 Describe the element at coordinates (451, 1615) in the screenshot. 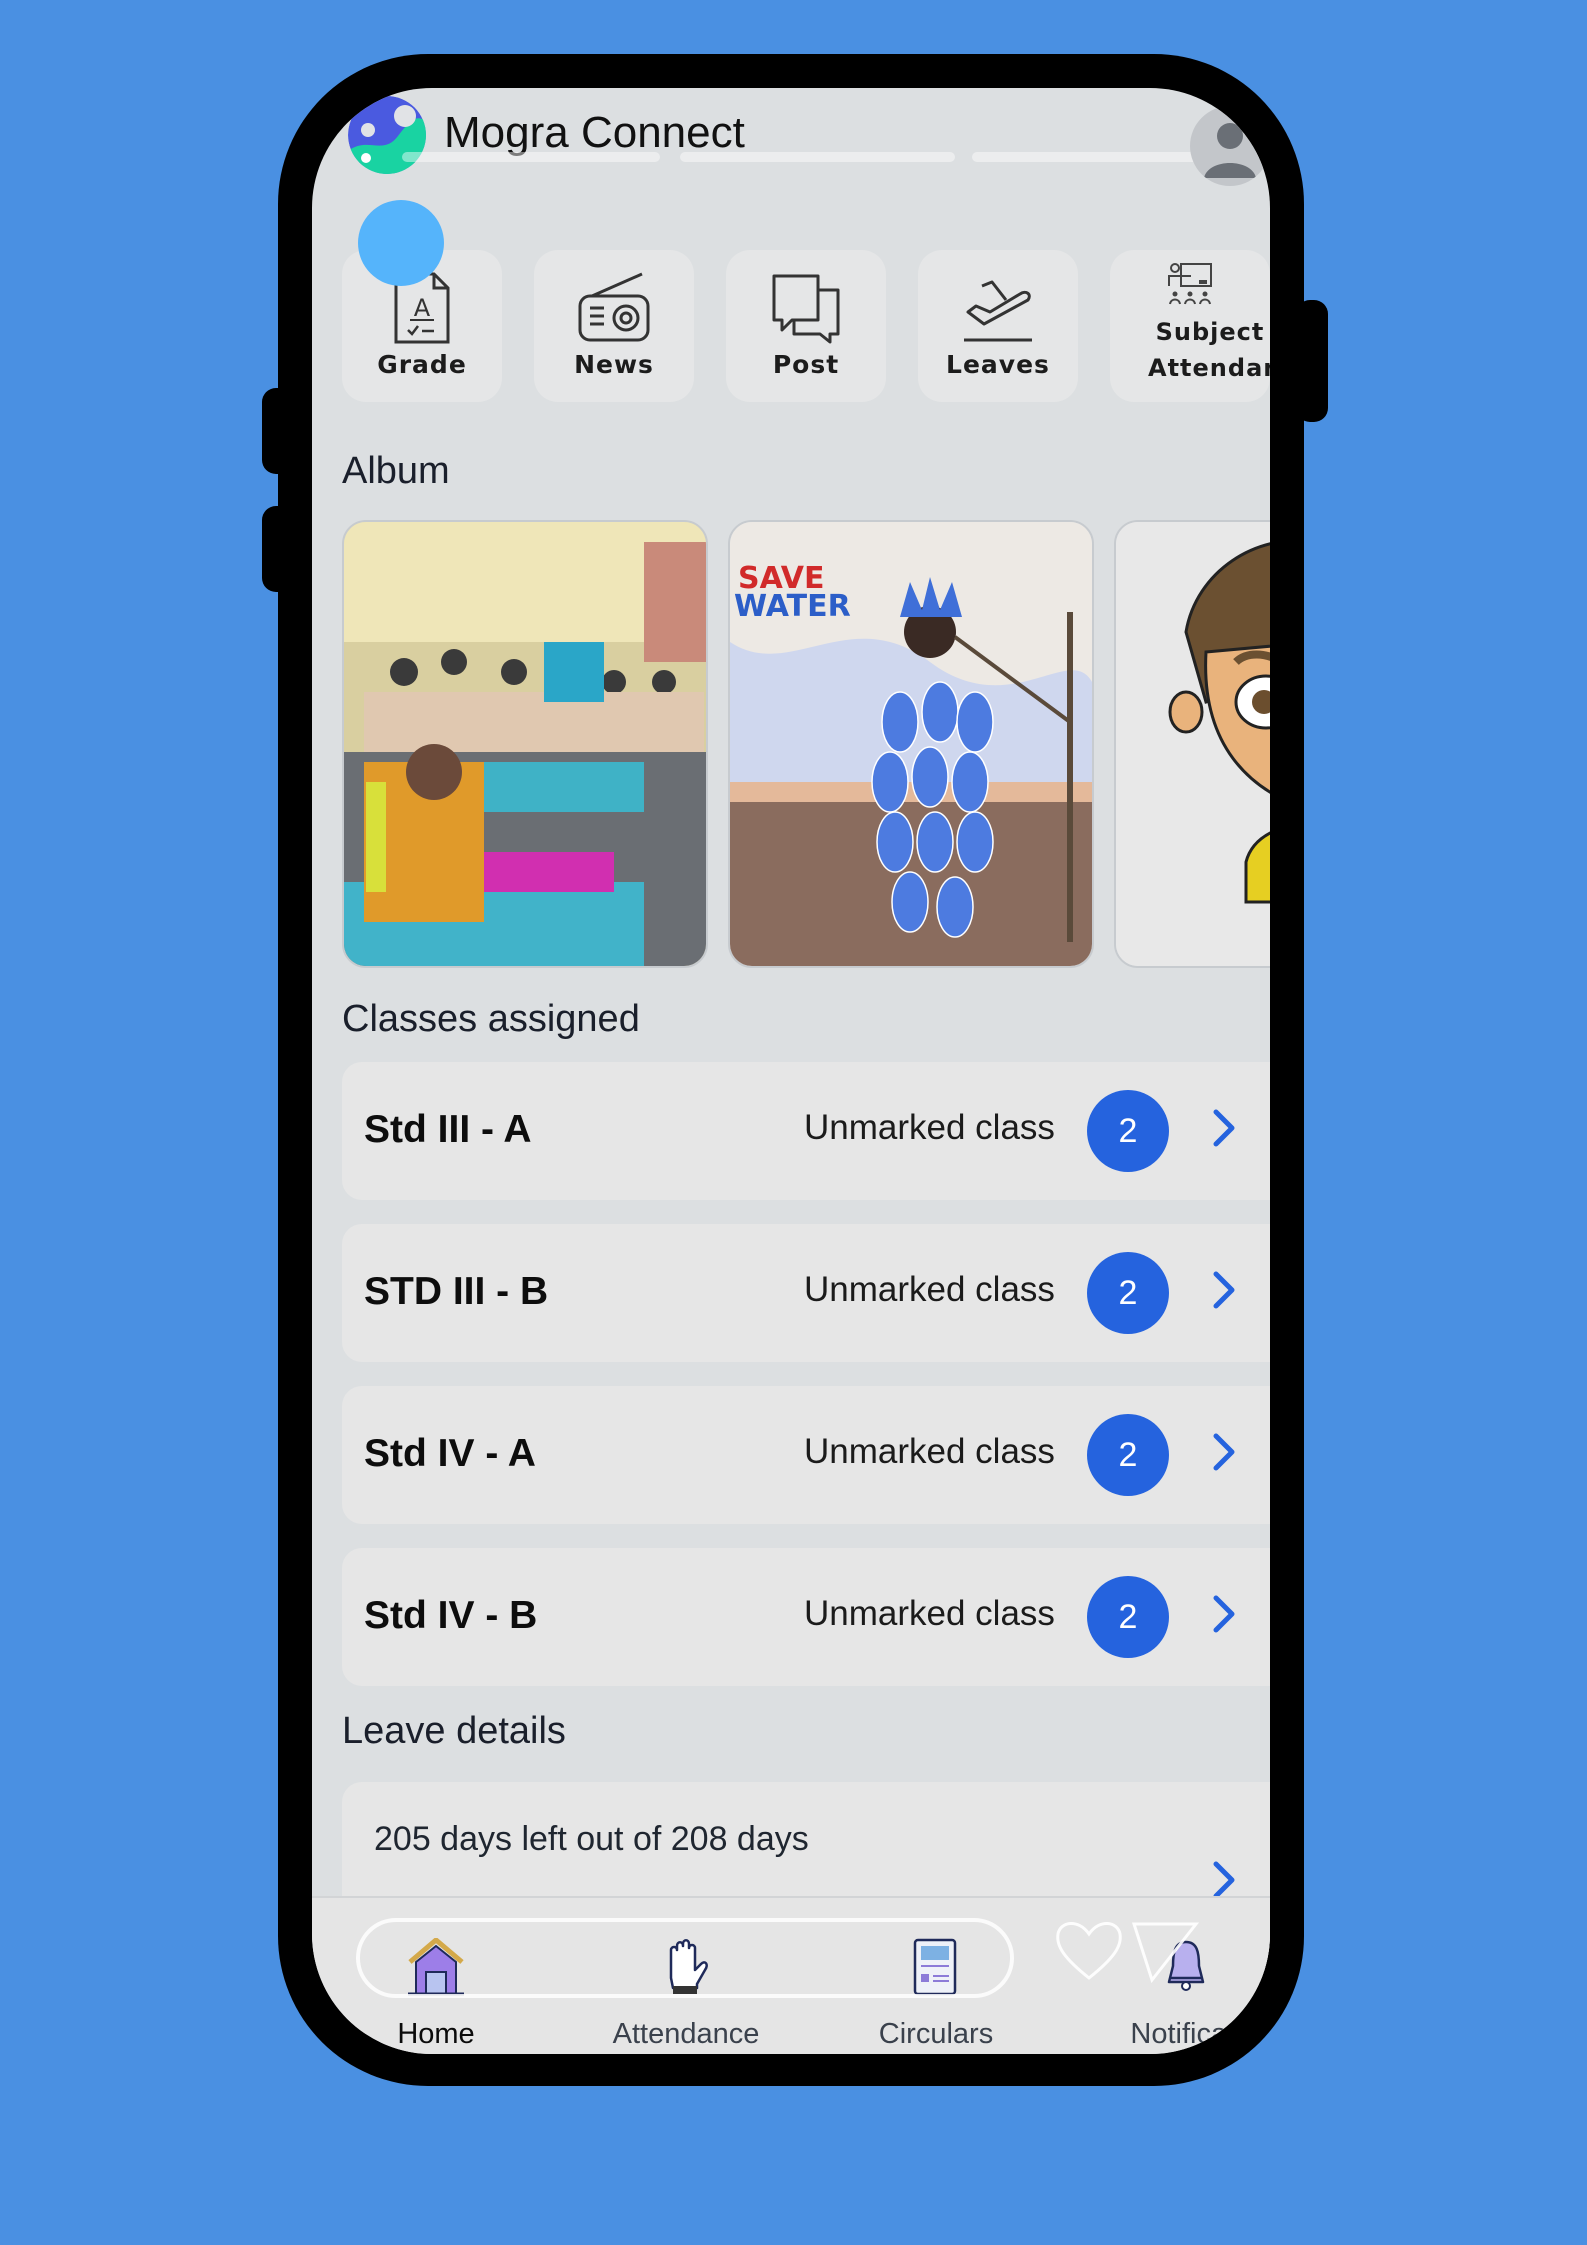

I see `class-name: Std IV - B` at that location.